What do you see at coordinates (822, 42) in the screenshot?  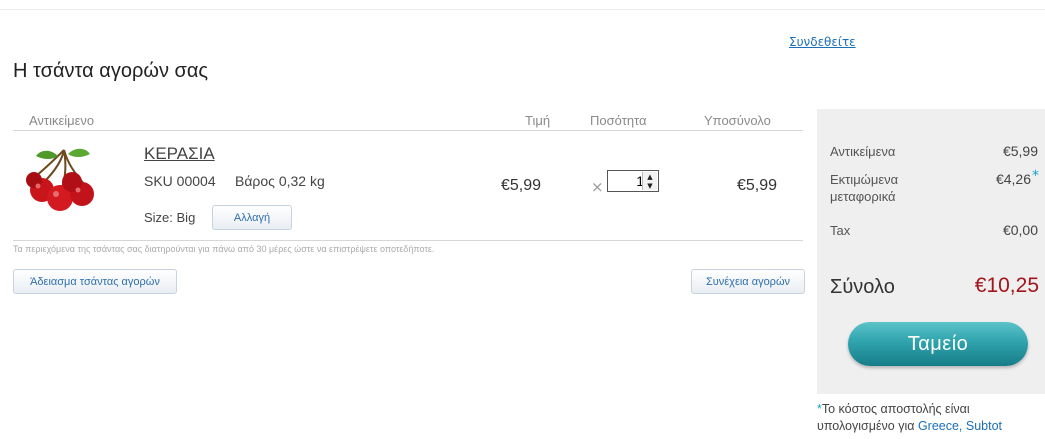 I see `signin-link: Συνδεθείτε` at bounding box center [822, 42].